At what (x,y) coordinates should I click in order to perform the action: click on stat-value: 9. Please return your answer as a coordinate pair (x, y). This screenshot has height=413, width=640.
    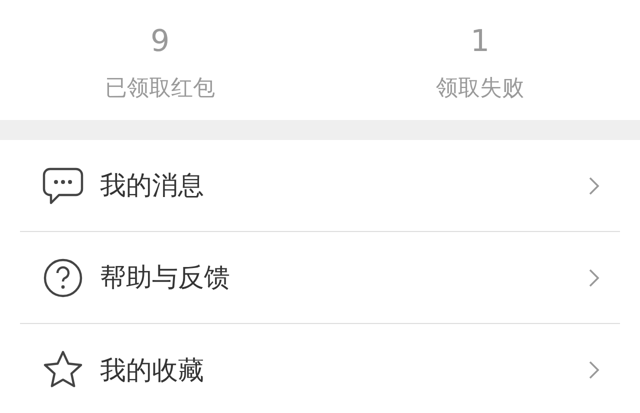
    Looking at the image, I should click on (160, 42).